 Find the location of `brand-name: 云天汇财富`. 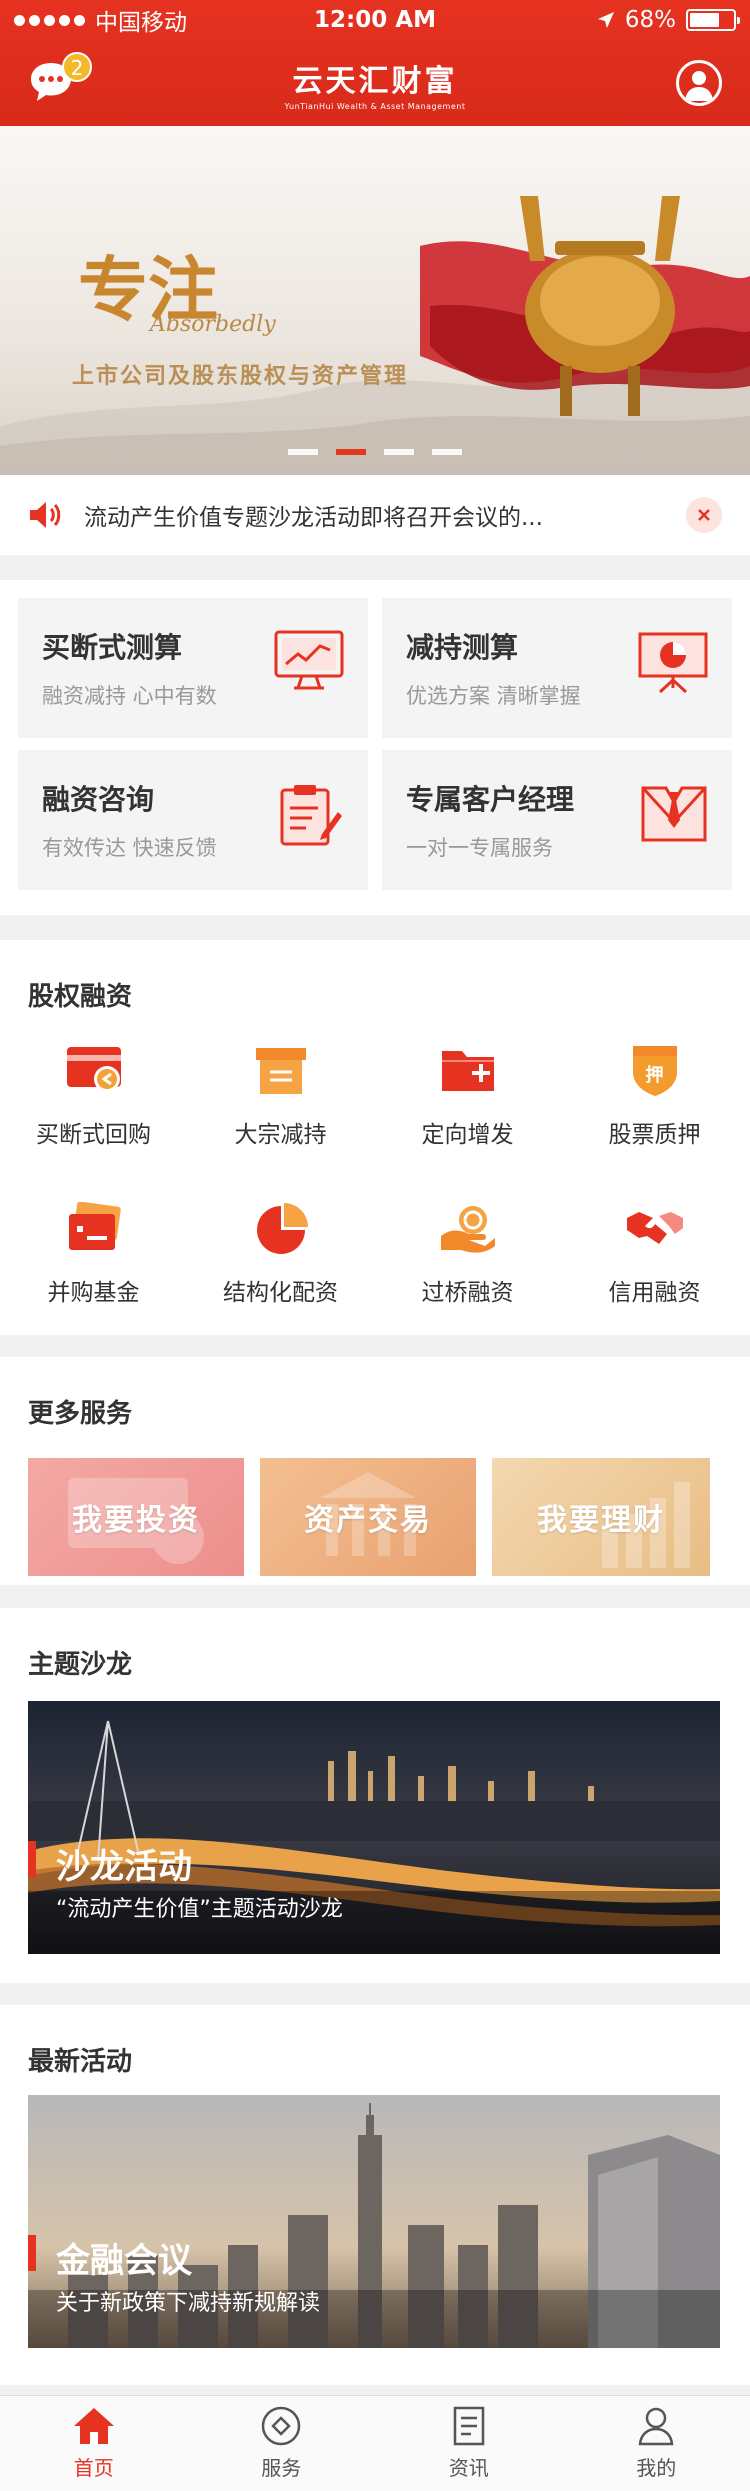

brand-name: 云天汇财富 is located at coordinates (375, 81).